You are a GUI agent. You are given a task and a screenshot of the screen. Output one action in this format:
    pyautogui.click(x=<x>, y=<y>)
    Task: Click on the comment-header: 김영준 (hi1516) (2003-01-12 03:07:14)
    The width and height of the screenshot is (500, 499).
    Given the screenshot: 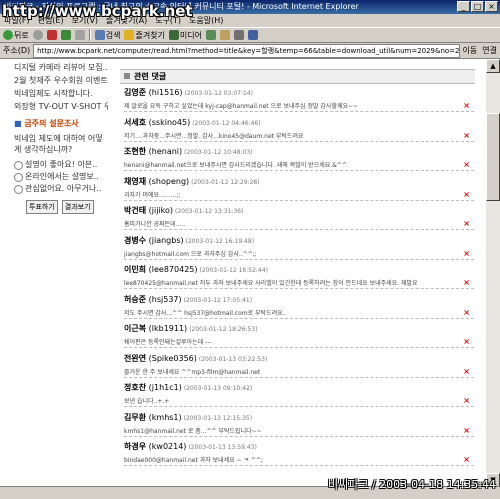 What is the action you would take?
    pyautogui.click(x=299, y=92)
    